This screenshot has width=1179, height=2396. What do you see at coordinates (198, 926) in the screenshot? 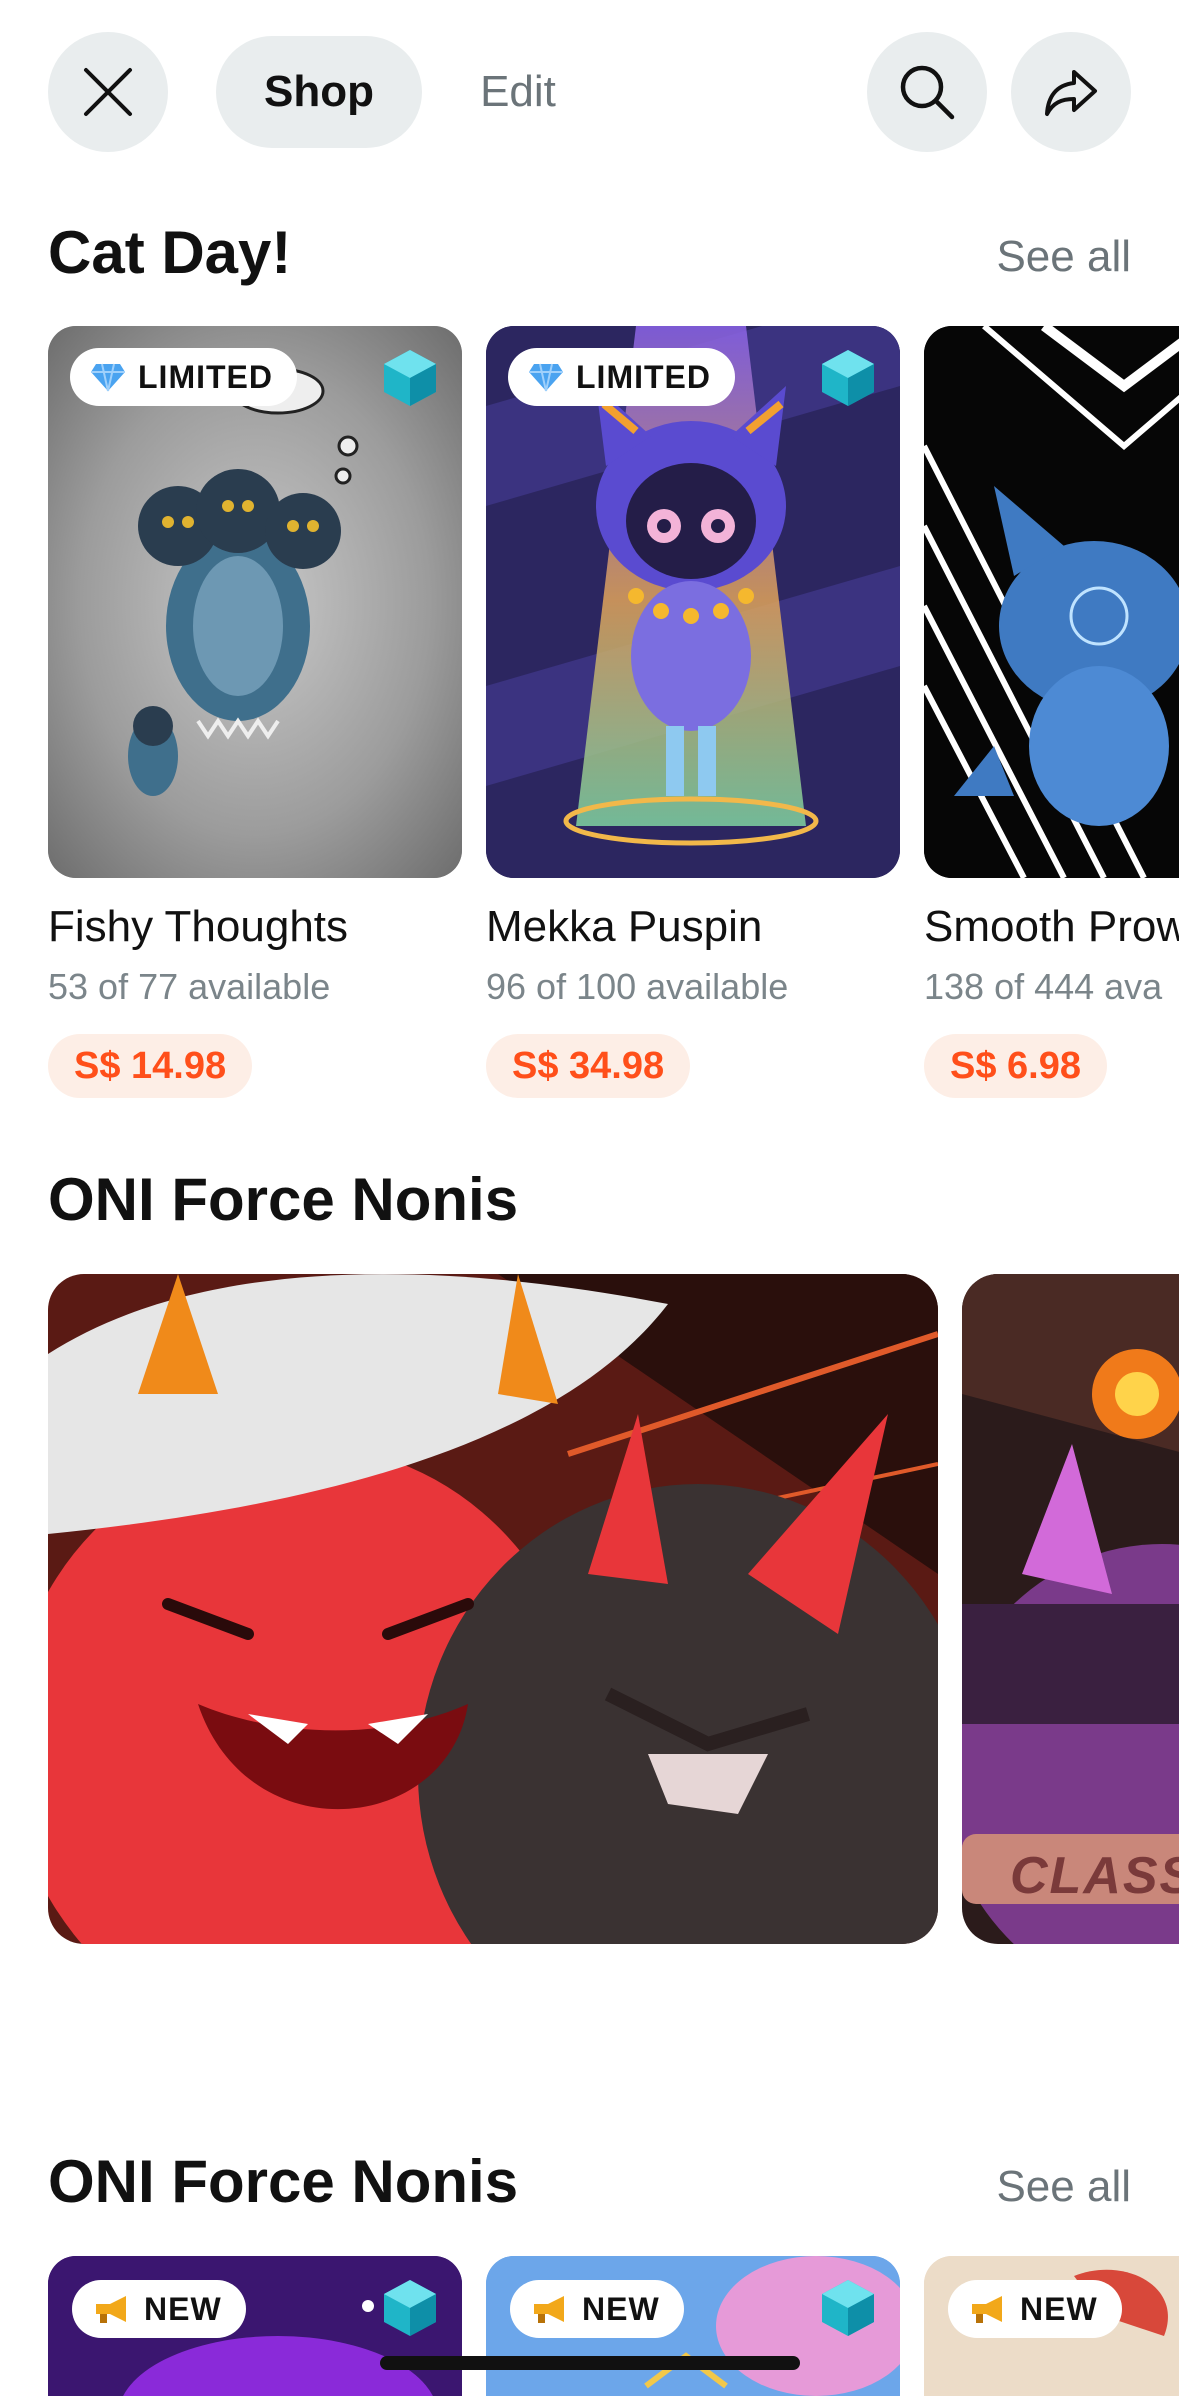
I see `product-name: Fishy Thoughts` at bounding box center [198, 926].